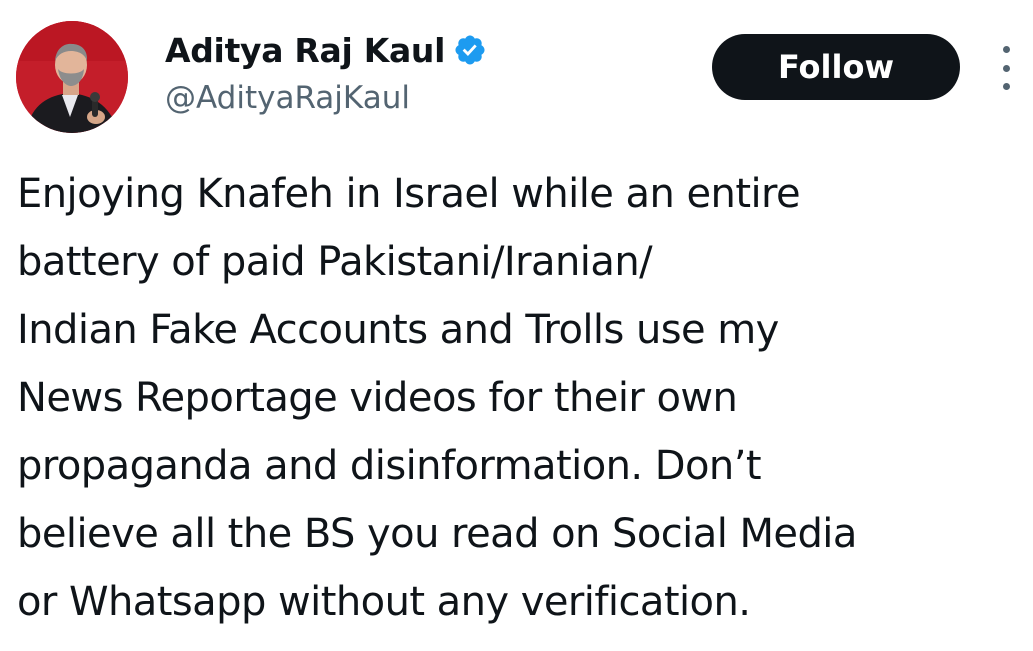  Describe the element at coordinates (335, 262) in the screenshot. I see `tweet-text-line: battery of paid Pakistani/Iranian/` at that location.